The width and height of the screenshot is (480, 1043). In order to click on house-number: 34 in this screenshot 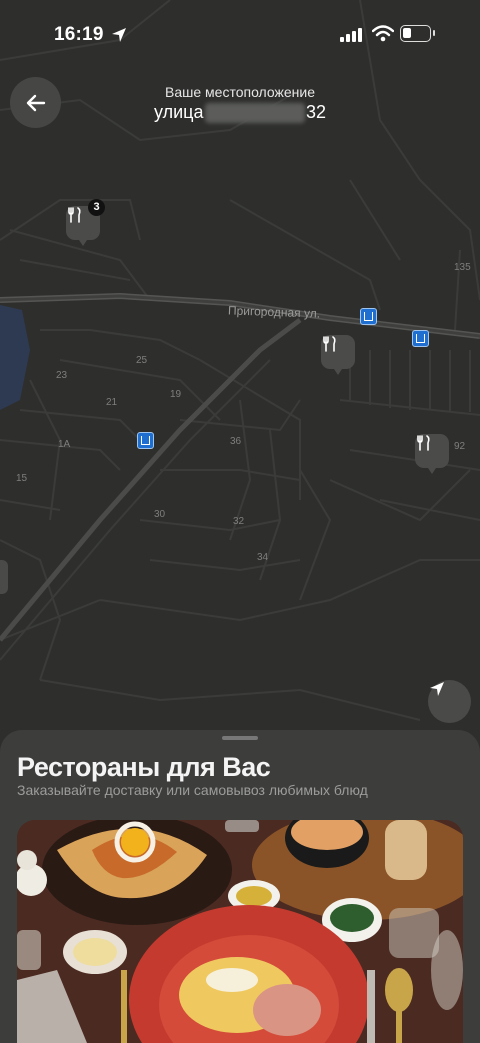, I will do `click(263, 557)`.